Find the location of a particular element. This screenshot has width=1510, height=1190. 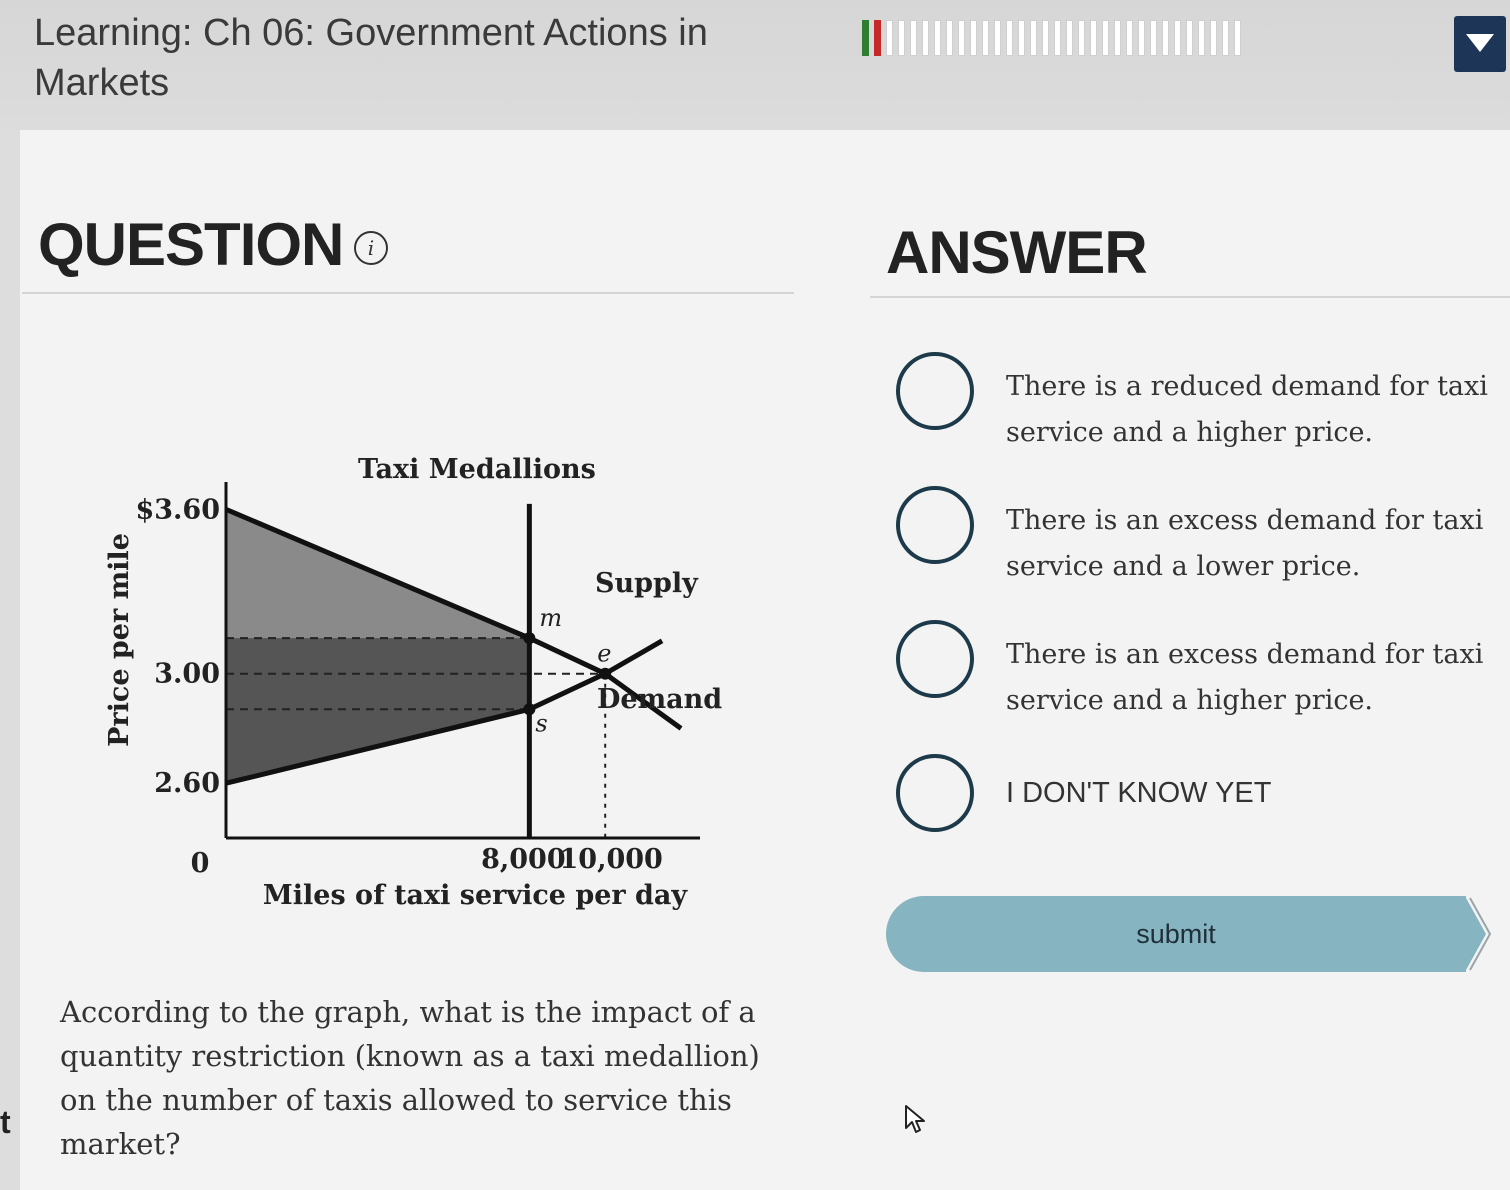

menu-toggle-button is located at coordinates (1480, 44).